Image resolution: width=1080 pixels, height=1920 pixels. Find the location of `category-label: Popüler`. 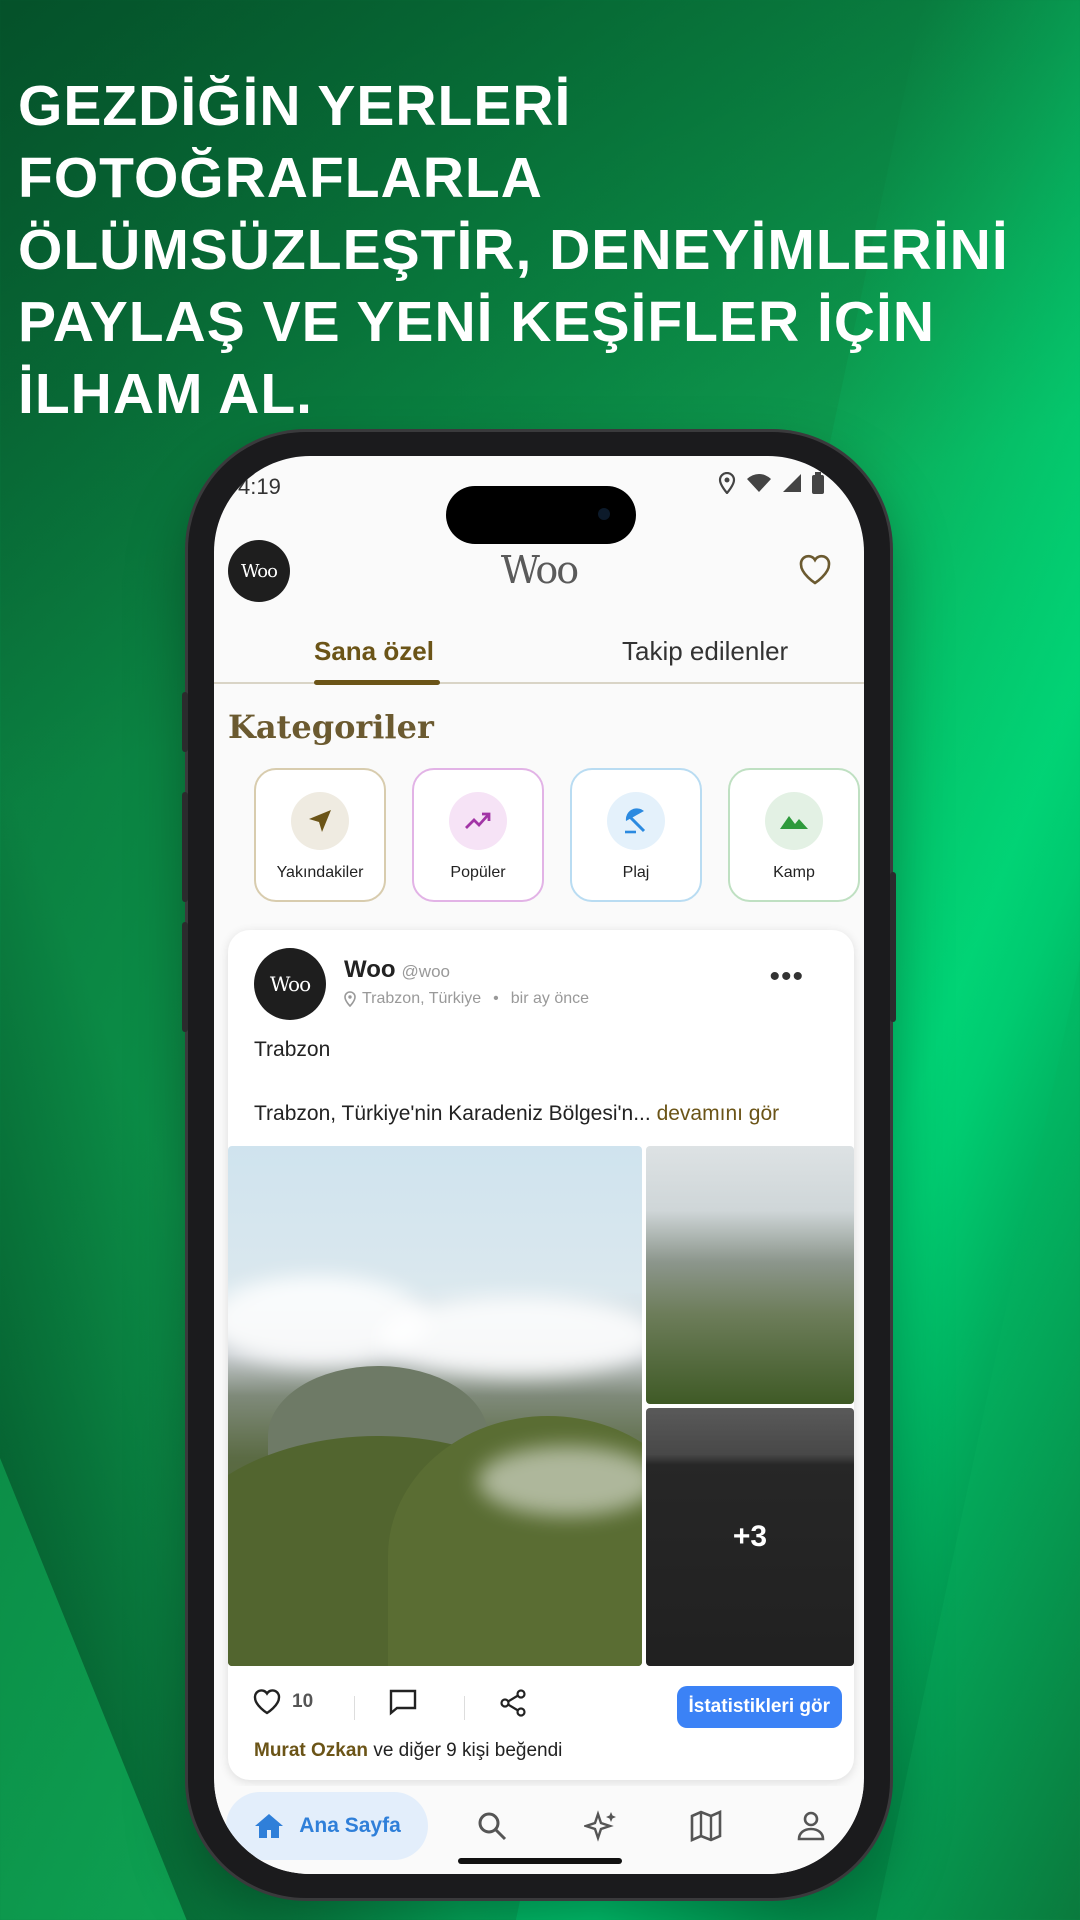

category-label: Popüler is located at coordinates (478, 872).